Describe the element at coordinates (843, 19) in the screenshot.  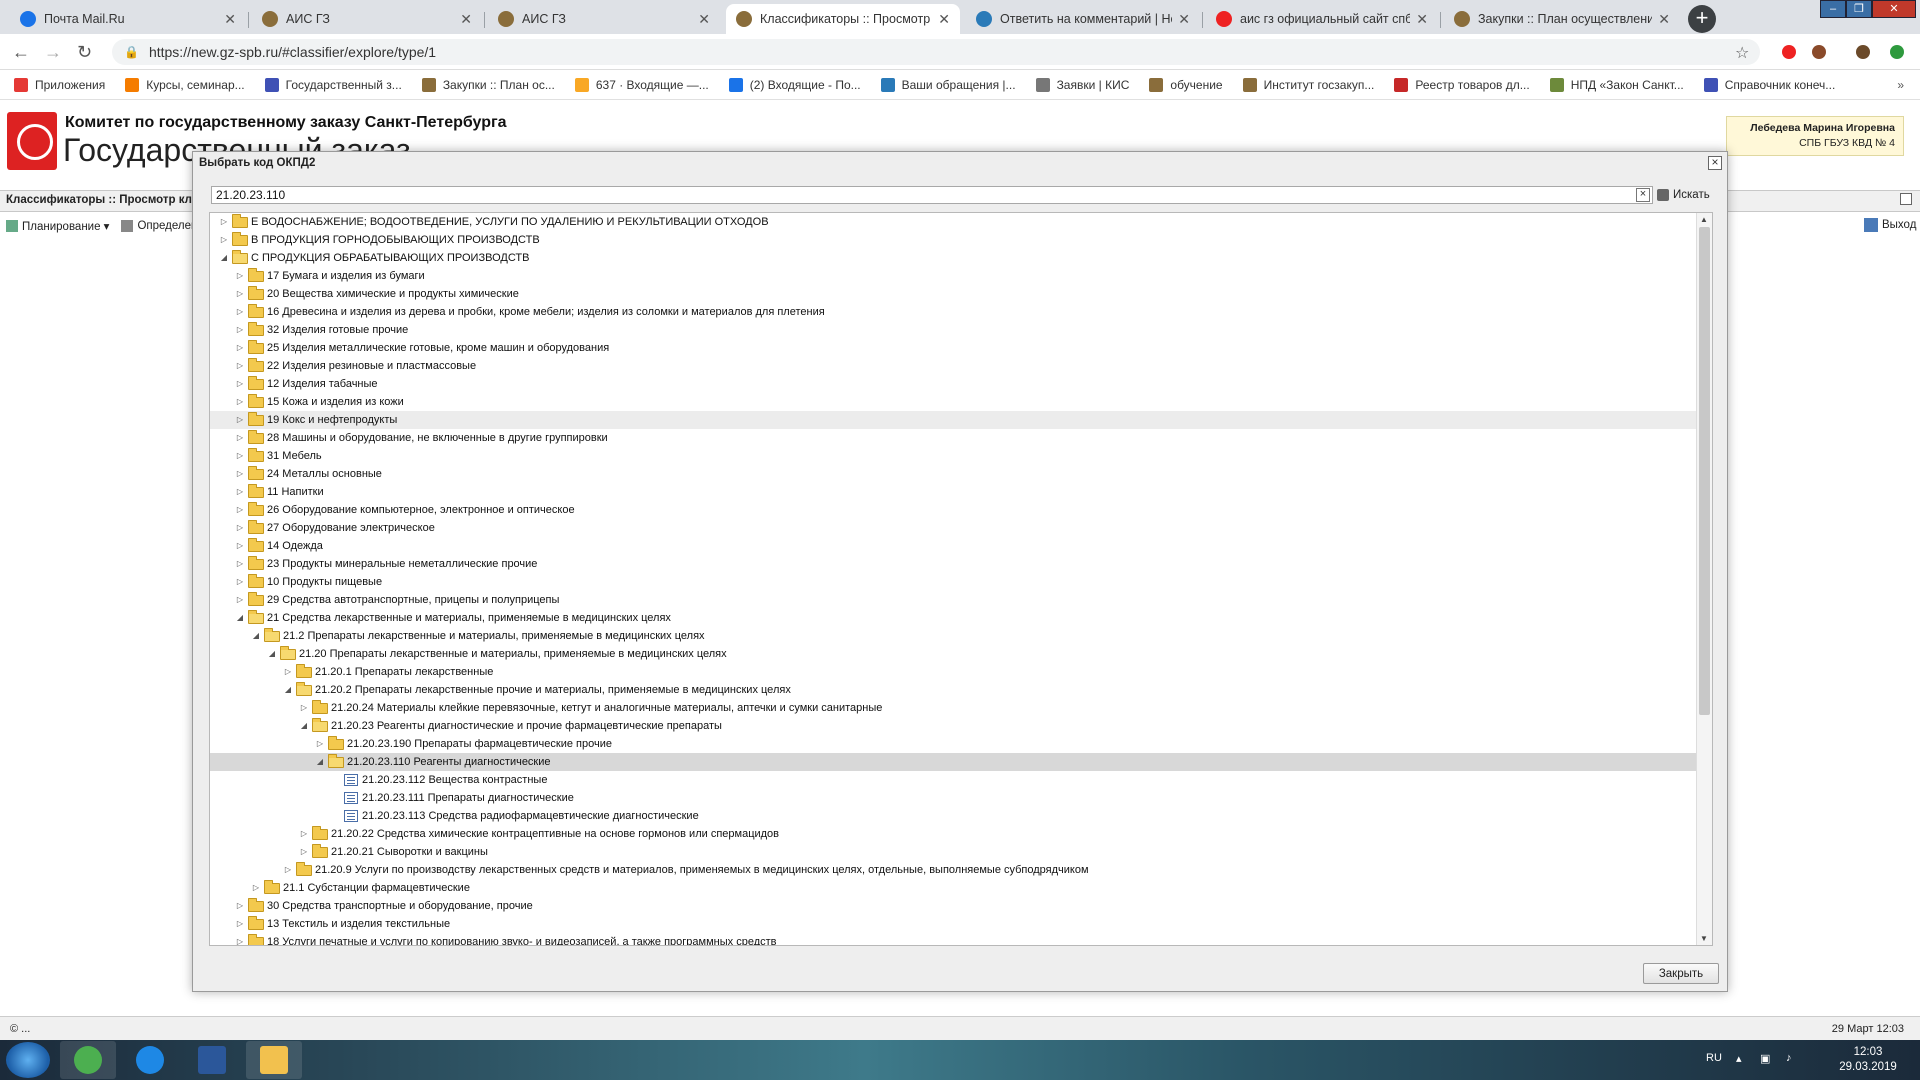
I see `browser-tab: Классификаторы :: Просмотр кл ✕` at that location.